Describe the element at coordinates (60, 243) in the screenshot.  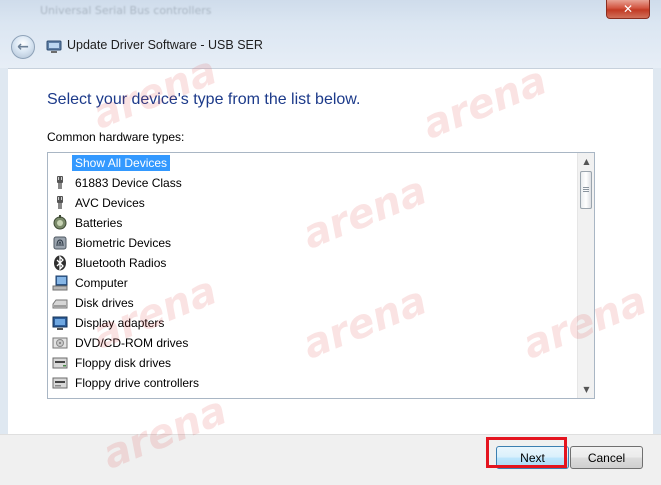
I see `fingerprint-icon` at that location.